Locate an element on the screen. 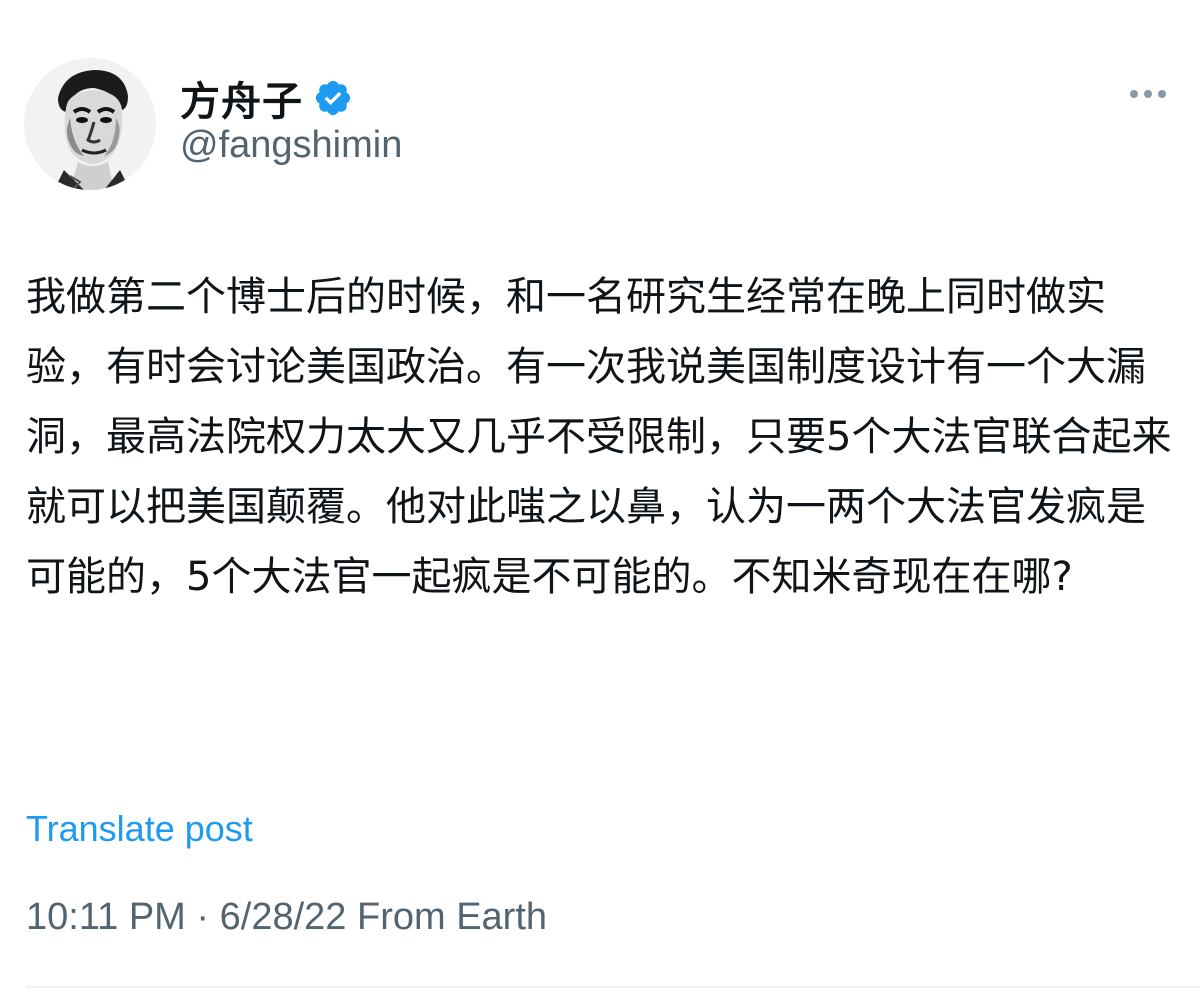 The width and height of the screenshot is (1200, 995). verified-badge-icon is located at coordinates (333, 98).